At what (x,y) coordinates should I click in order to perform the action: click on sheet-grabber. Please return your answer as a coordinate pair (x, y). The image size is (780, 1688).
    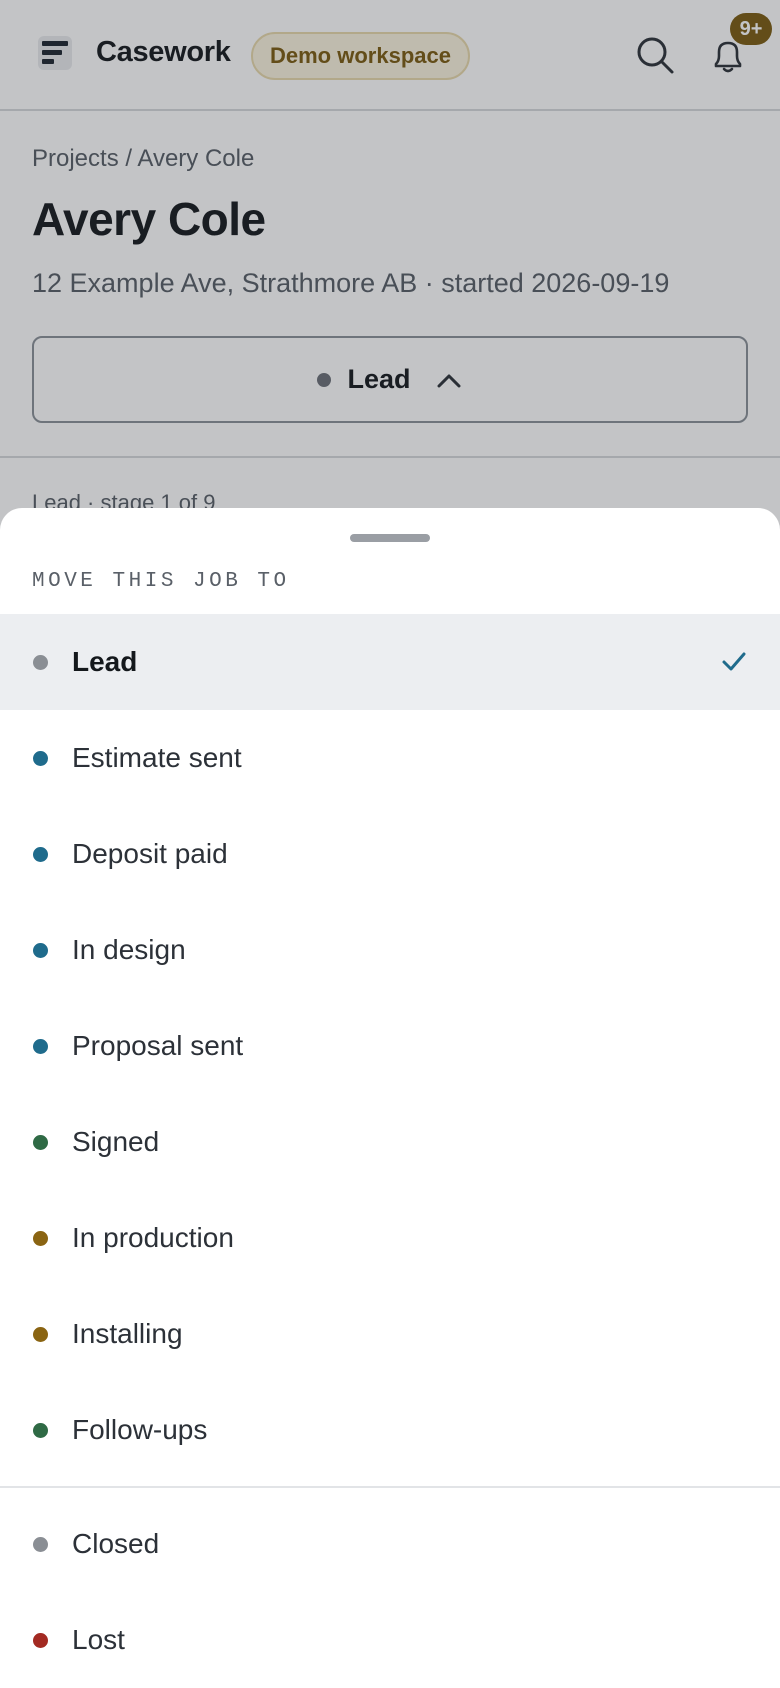
    Looking at the image, I should click on (390, 538).